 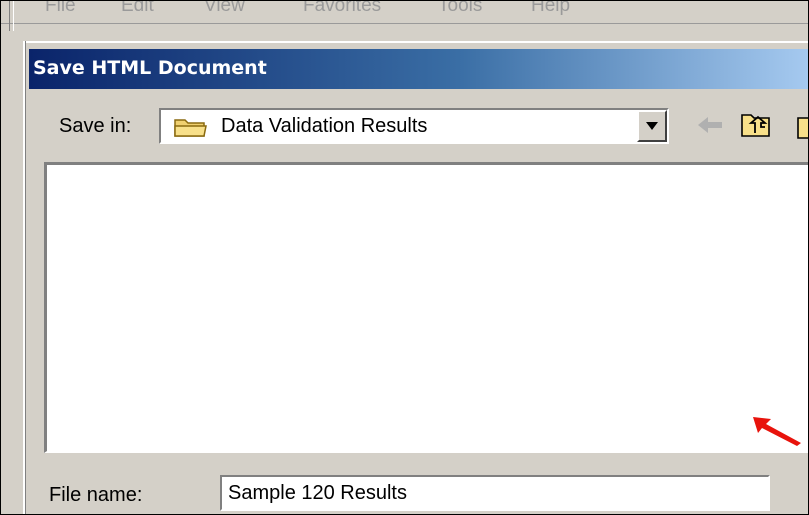 What do you see at coordinates (710, 127) in the screenshot?
I see `back-arrow-icon` at bounding box center [710, 127].